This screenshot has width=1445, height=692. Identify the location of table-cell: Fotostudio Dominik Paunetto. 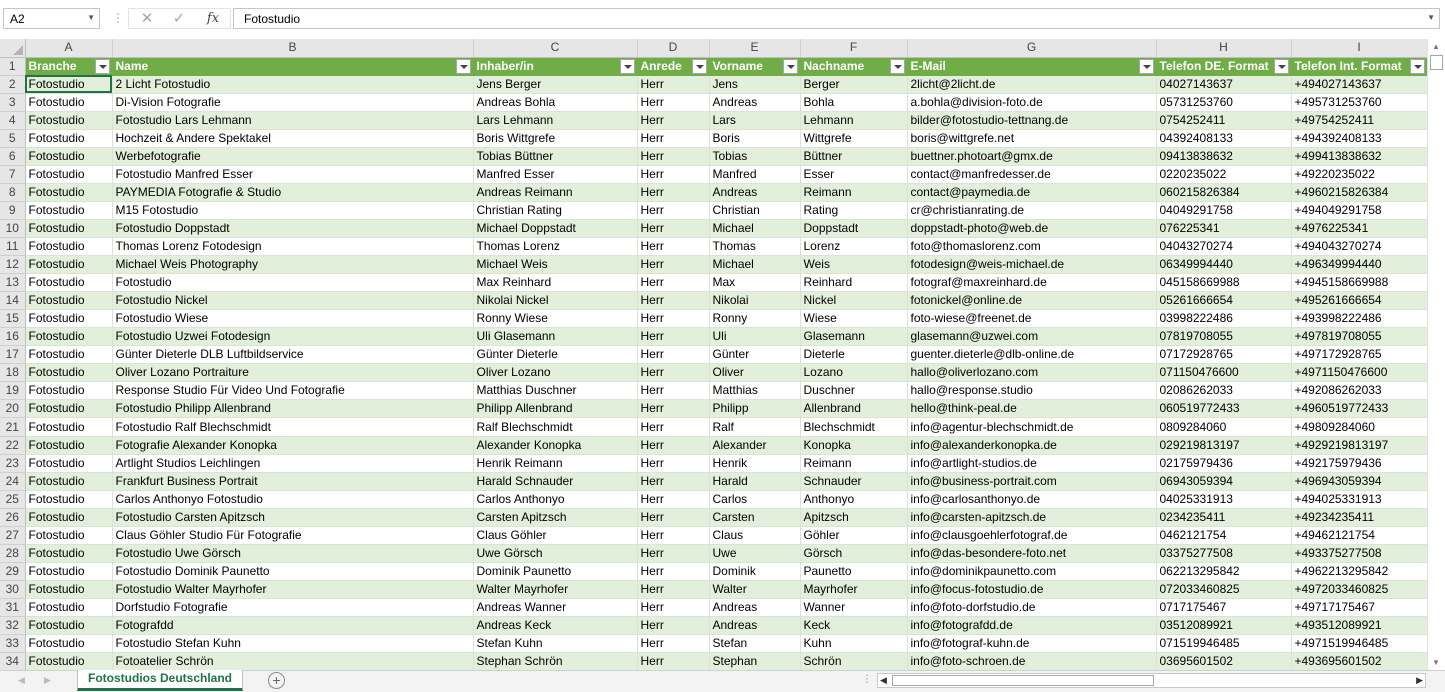
(293, 571).